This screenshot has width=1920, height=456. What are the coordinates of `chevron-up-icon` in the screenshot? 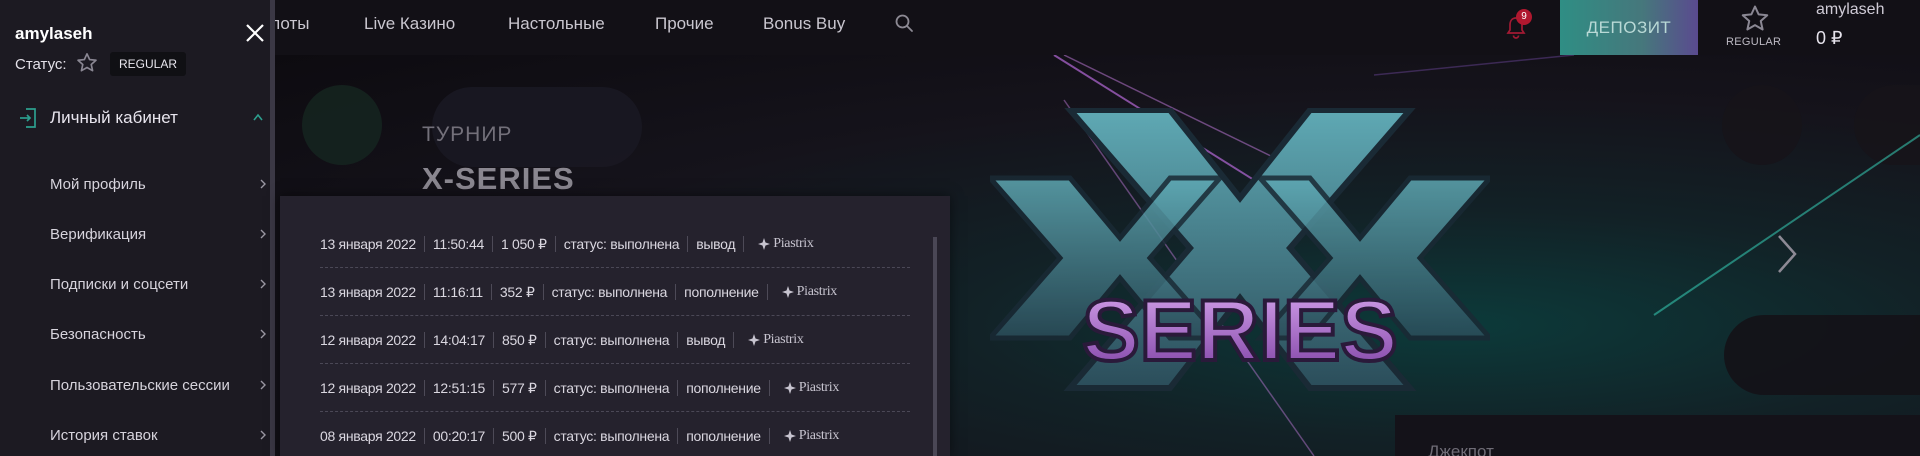 It's located at (258, 117).